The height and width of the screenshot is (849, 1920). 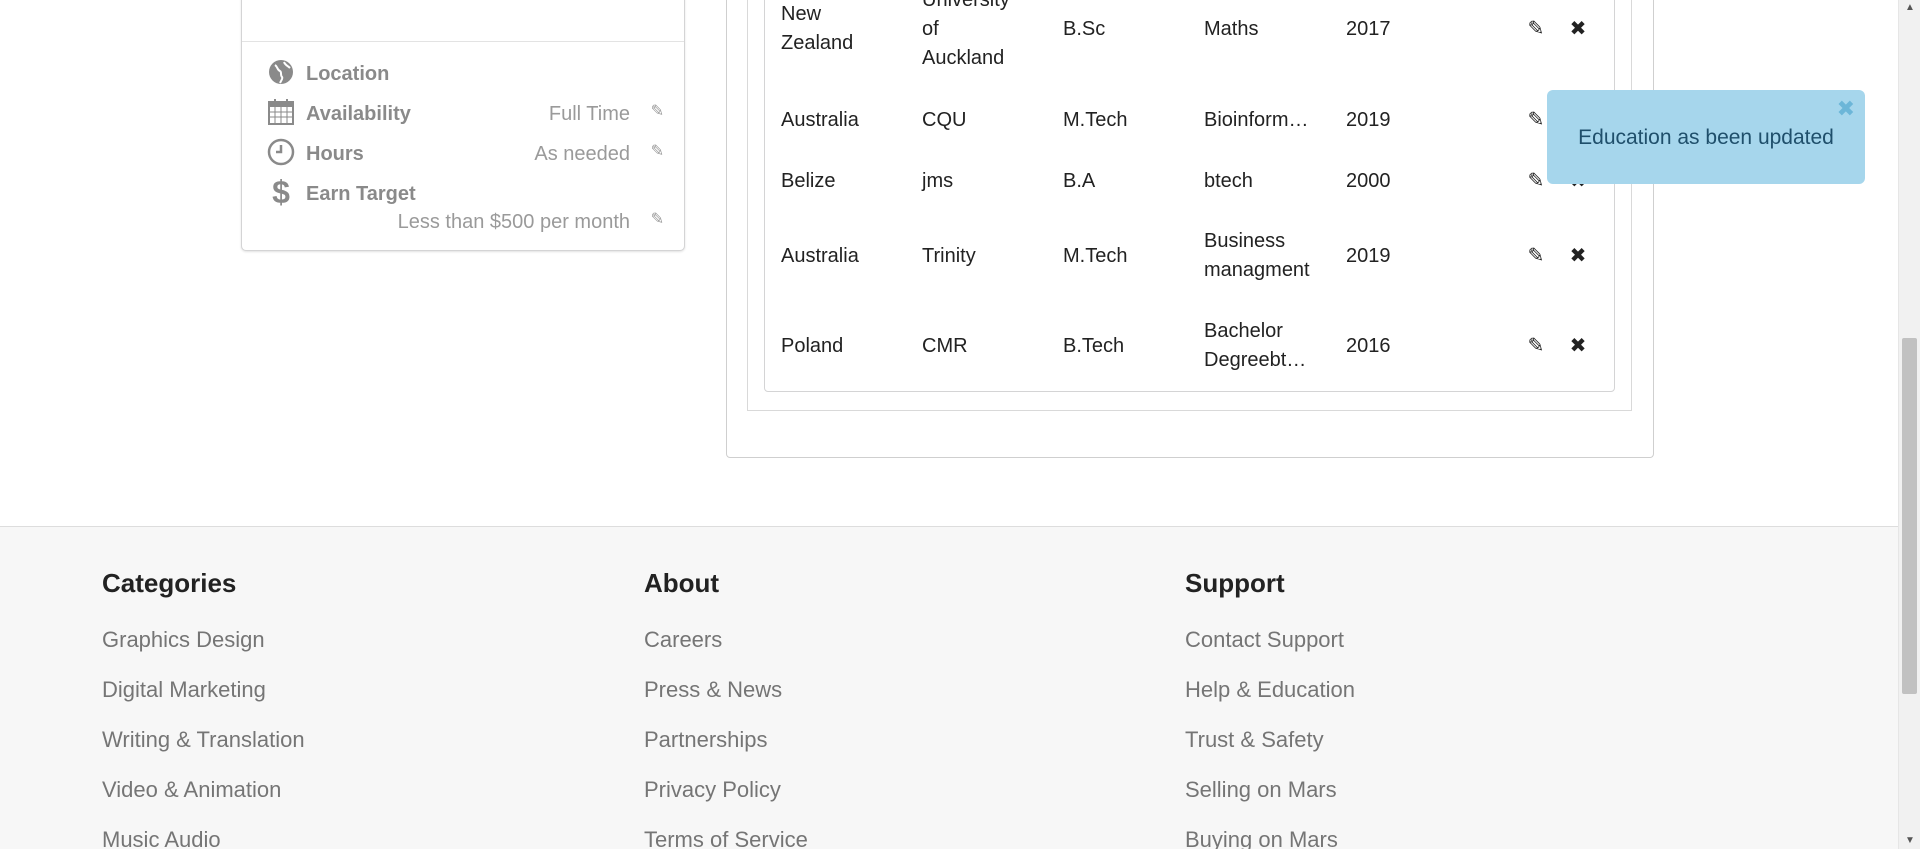 What do you see at coordinates (1189, 121) in the screenshot?
I see `table-row: Australia CQU M.Tech Bioinform… 2019 ✎ ✖` at bounding box center [1189, 121].